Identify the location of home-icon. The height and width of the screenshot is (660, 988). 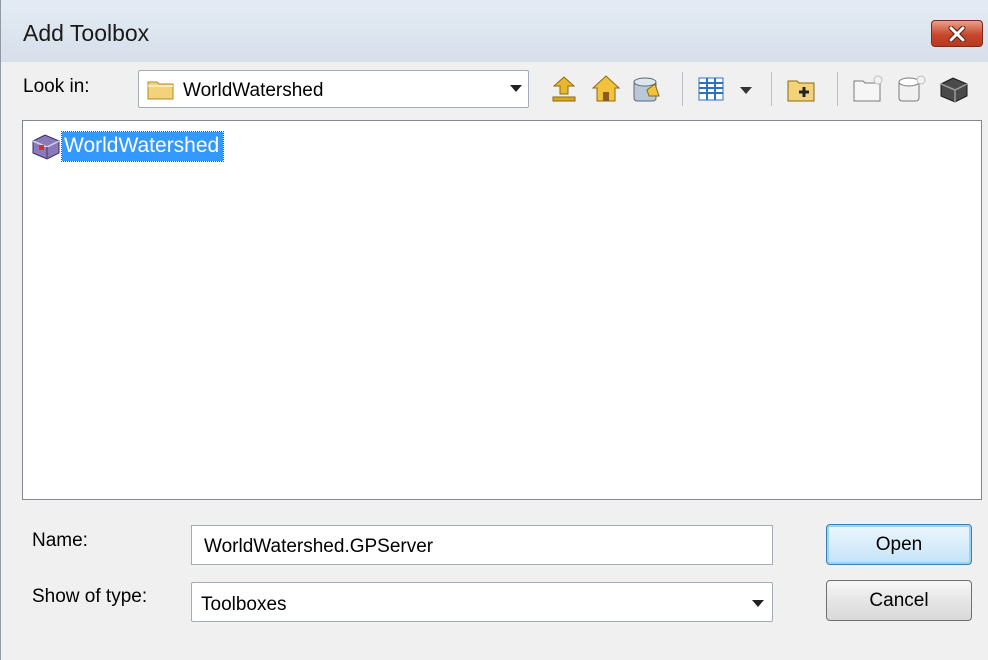
(606, 89).